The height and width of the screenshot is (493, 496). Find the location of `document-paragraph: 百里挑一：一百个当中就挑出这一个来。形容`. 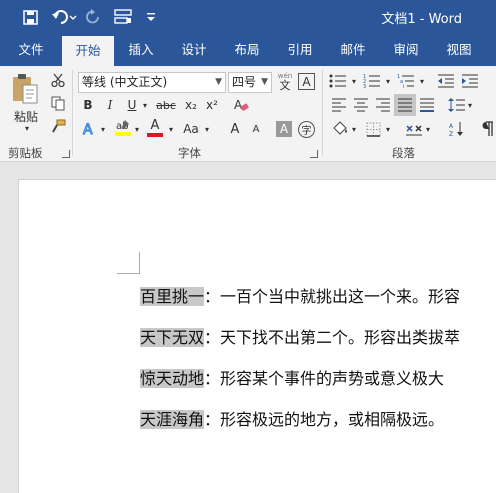

document-paragraph: 百里挑一：一百个当中就挑出这一个来。形容 is located at coordinates (300, 297).